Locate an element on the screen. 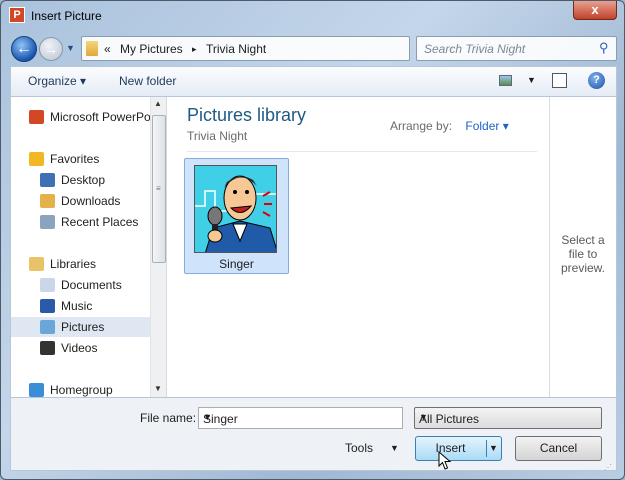 Image resolution: width=625 pixels, height=480 pixels. organize-button: Organize ▾ is located at coordinates (57, 81).